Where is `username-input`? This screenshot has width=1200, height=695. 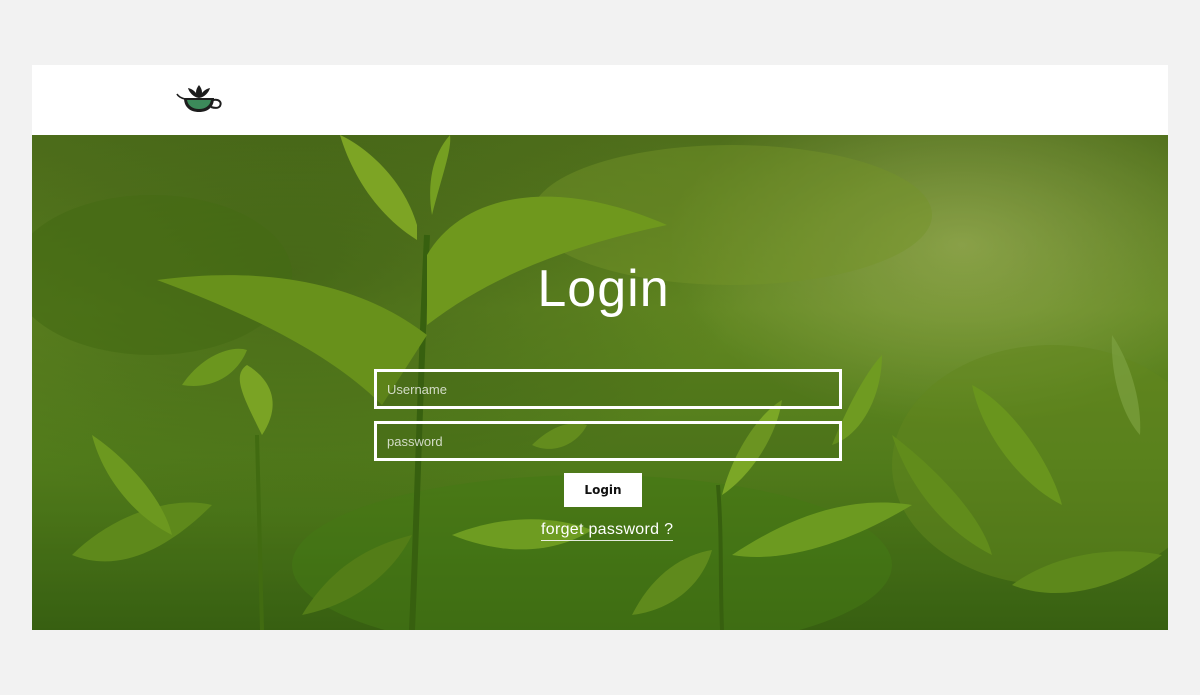 username-input is located at coordinates (608, 389).